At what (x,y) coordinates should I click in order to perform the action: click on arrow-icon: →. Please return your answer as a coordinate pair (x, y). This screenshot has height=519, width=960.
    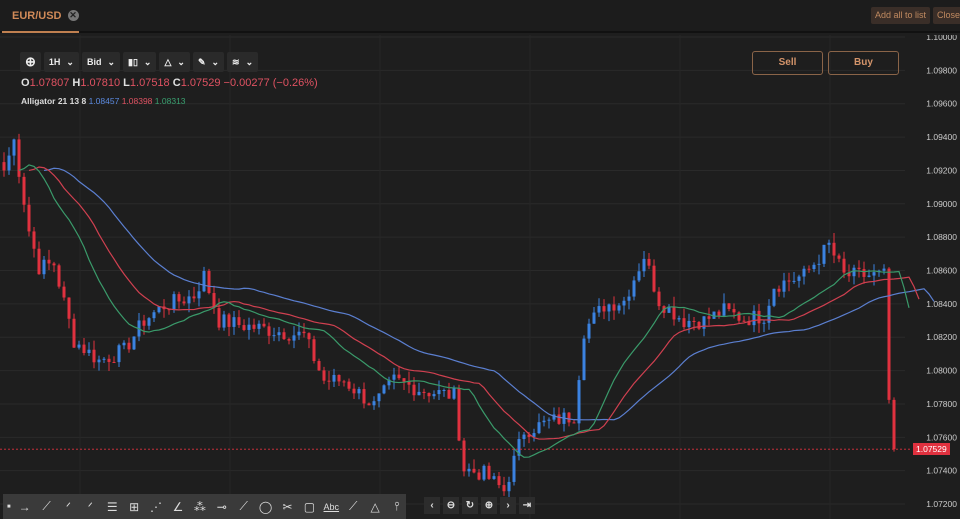
    Looking at the image, I should click on (25, 507).